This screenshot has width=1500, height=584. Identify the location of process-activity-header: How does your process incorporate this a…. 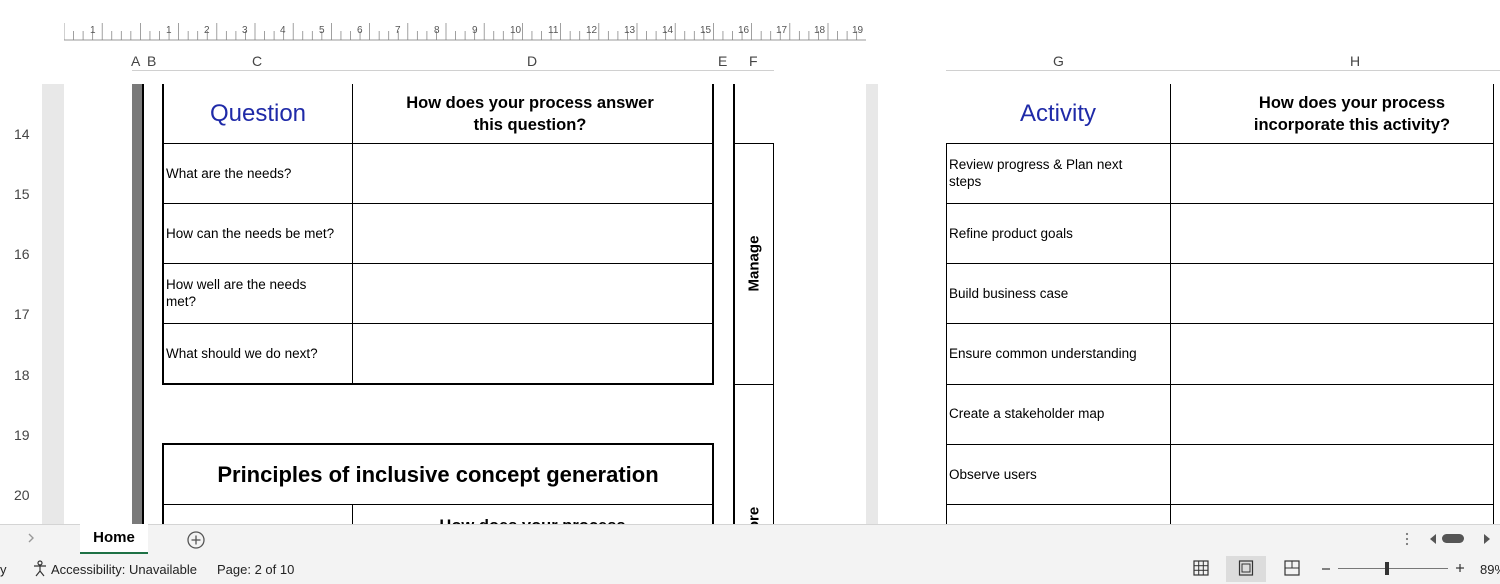
(1352, 114).